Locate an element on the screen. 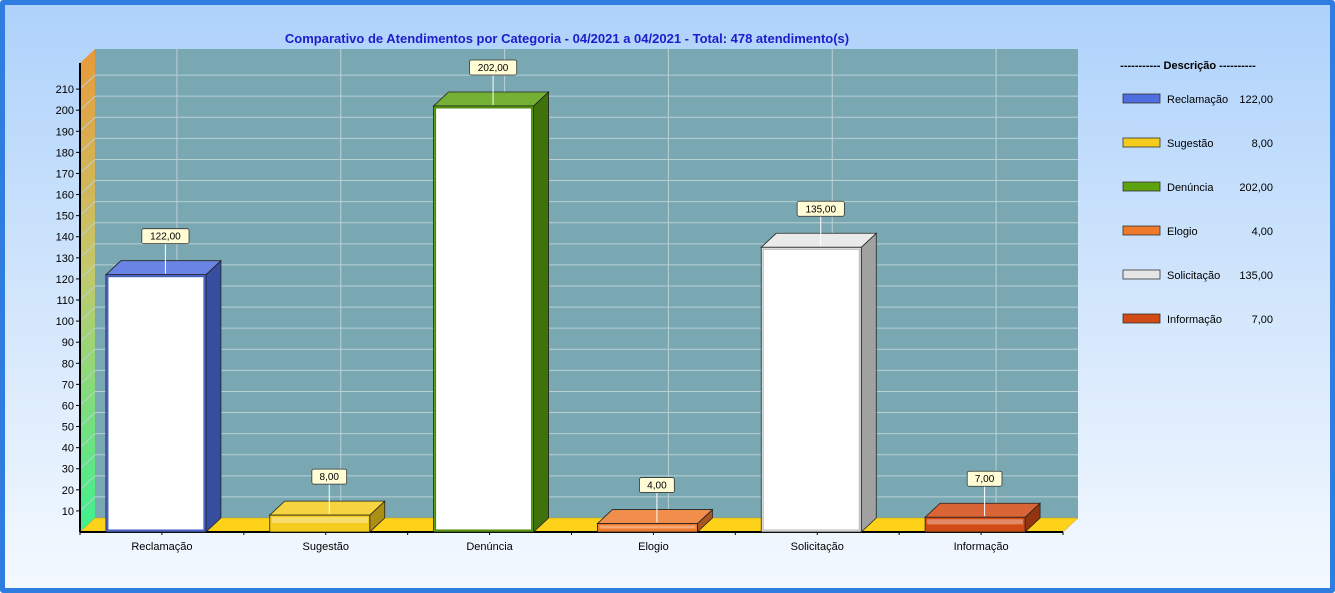 This screenshot has height=593, width=1335. data-label: 202,00 is located at coordinates (493, 68).